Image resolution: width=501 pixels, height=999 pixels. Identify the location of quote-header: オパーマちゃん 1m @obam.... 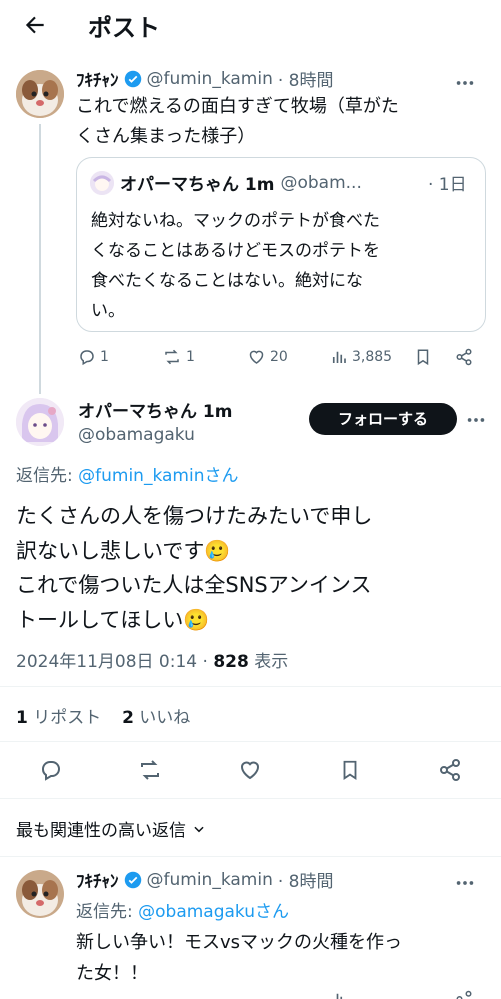
(283, 183).